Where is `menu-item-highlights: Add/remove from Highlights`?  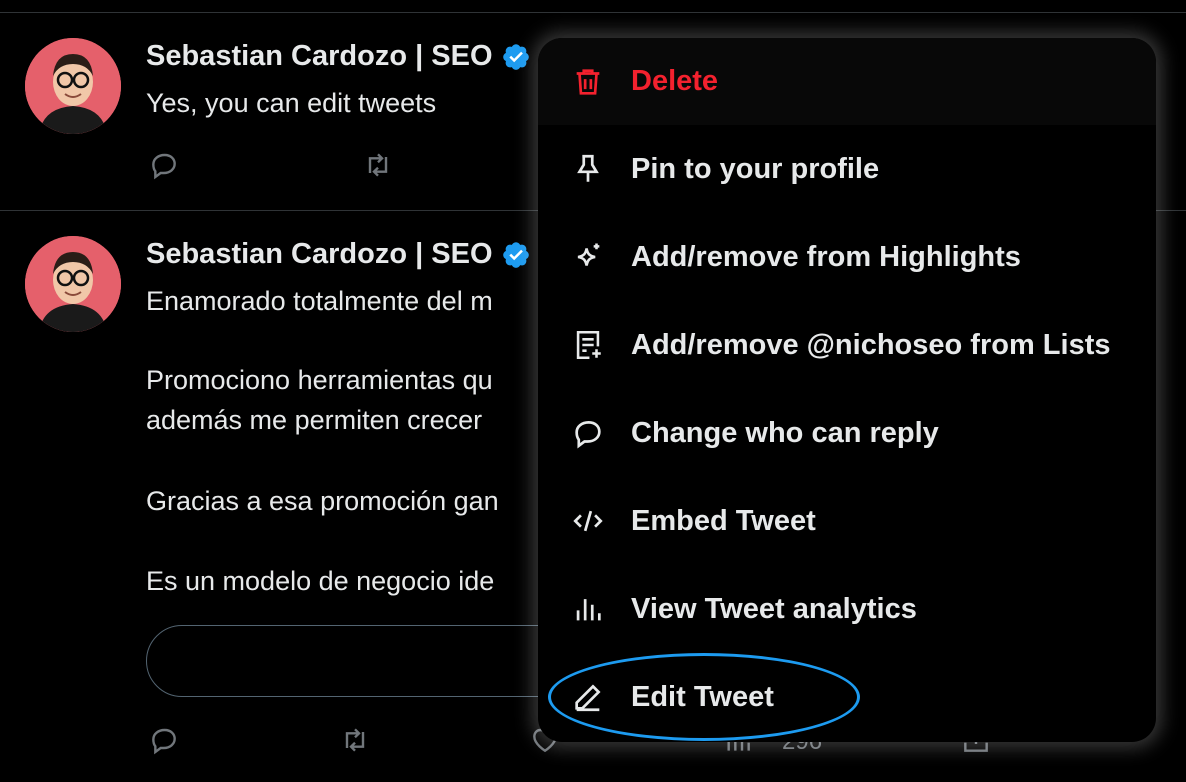 menu-item-highlights: Add/remove from Highlights is located at coordinates (847, 257).